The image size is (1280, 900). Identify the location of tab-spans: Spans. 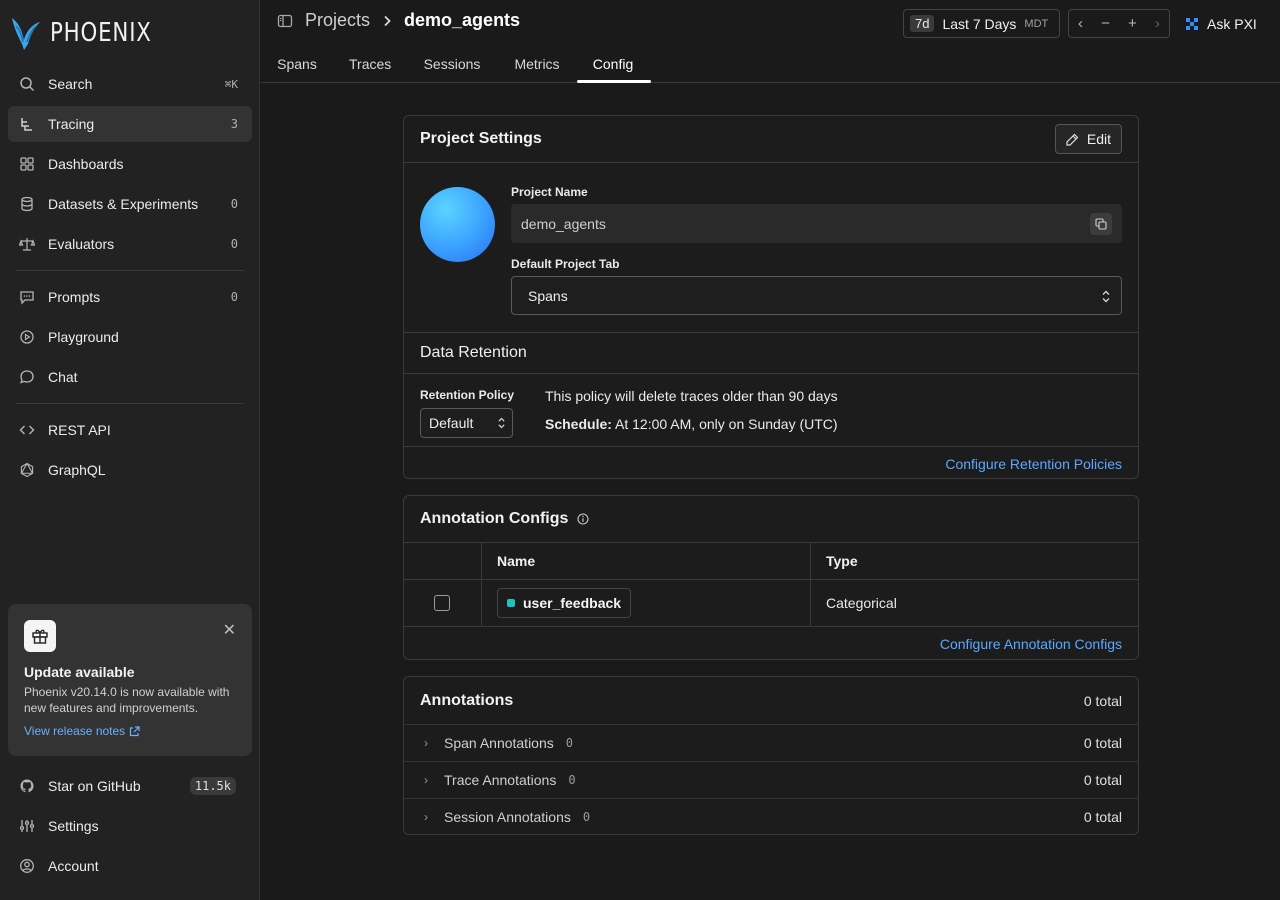
(297, 64).